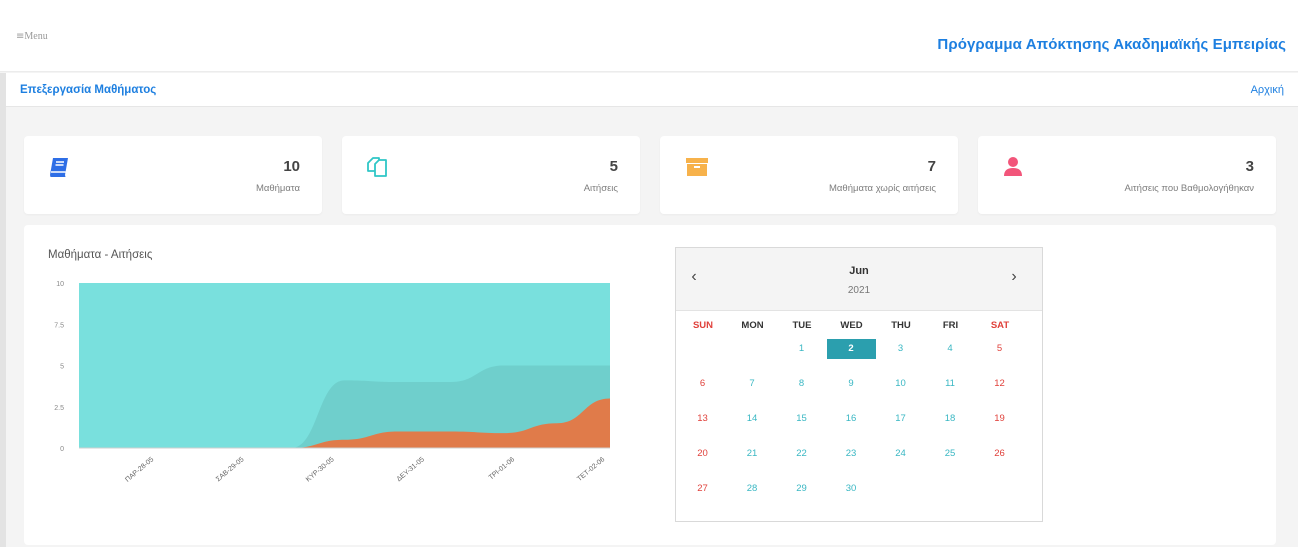  Describe the element at coordinates (702, 489) in the screenshot. I see `calendar-day: 27` at that location.